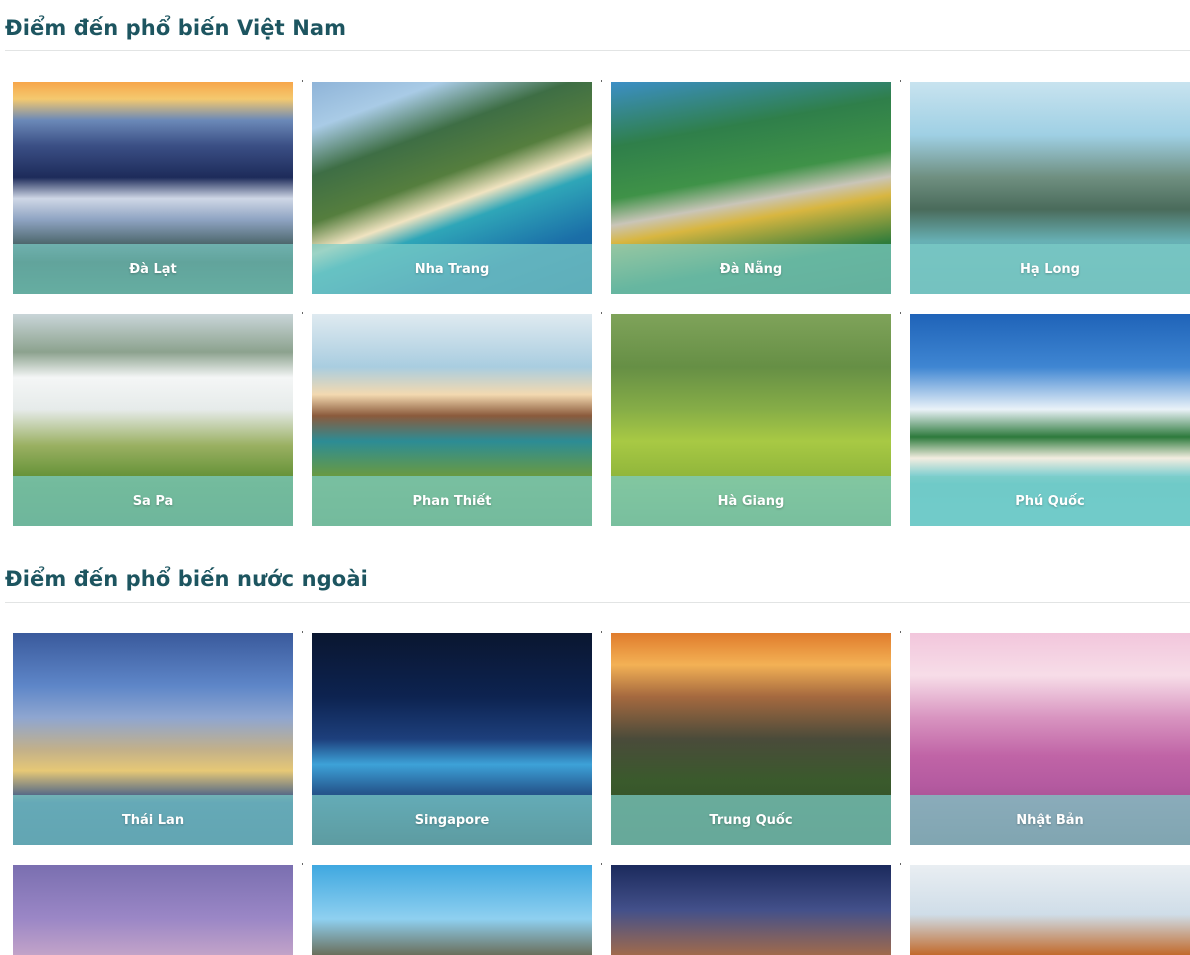 Image resolution: width=1190 pixels, height=955 pixels. I want to click on destination-label: Phan Thiết, so click(452, 501).